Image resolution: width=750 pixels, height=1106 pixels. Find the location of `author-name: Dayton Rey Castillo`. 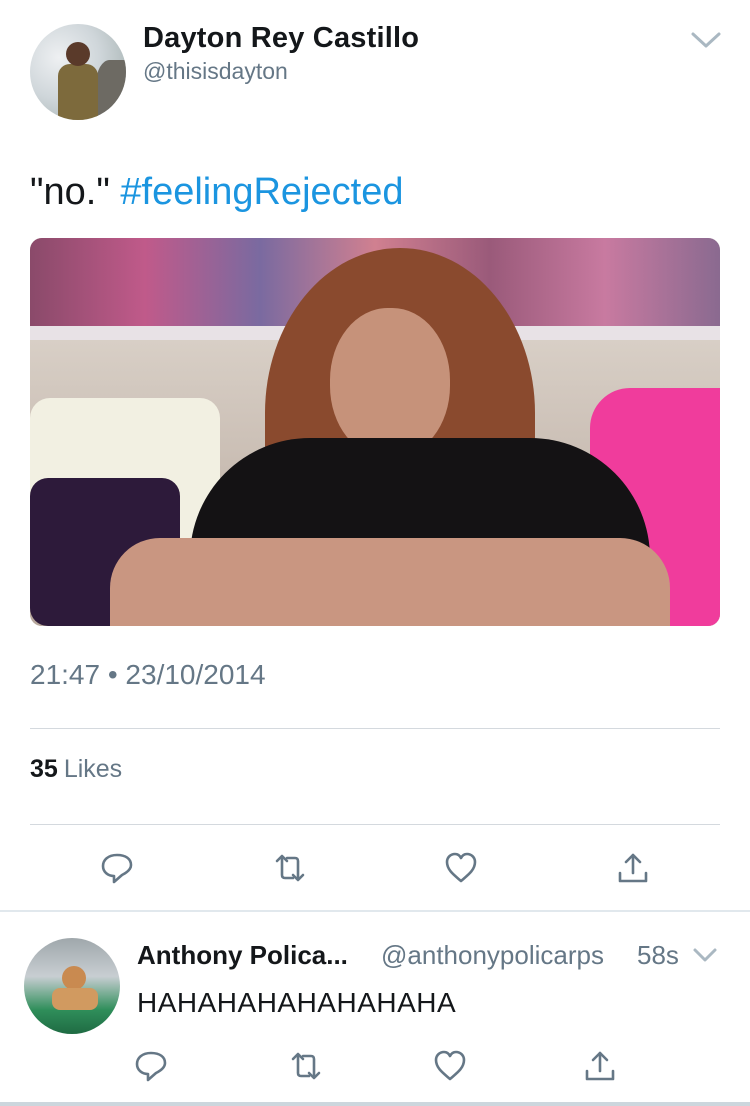

author-name: Dayton Rey Castillo is located at coordinates (281, 38).